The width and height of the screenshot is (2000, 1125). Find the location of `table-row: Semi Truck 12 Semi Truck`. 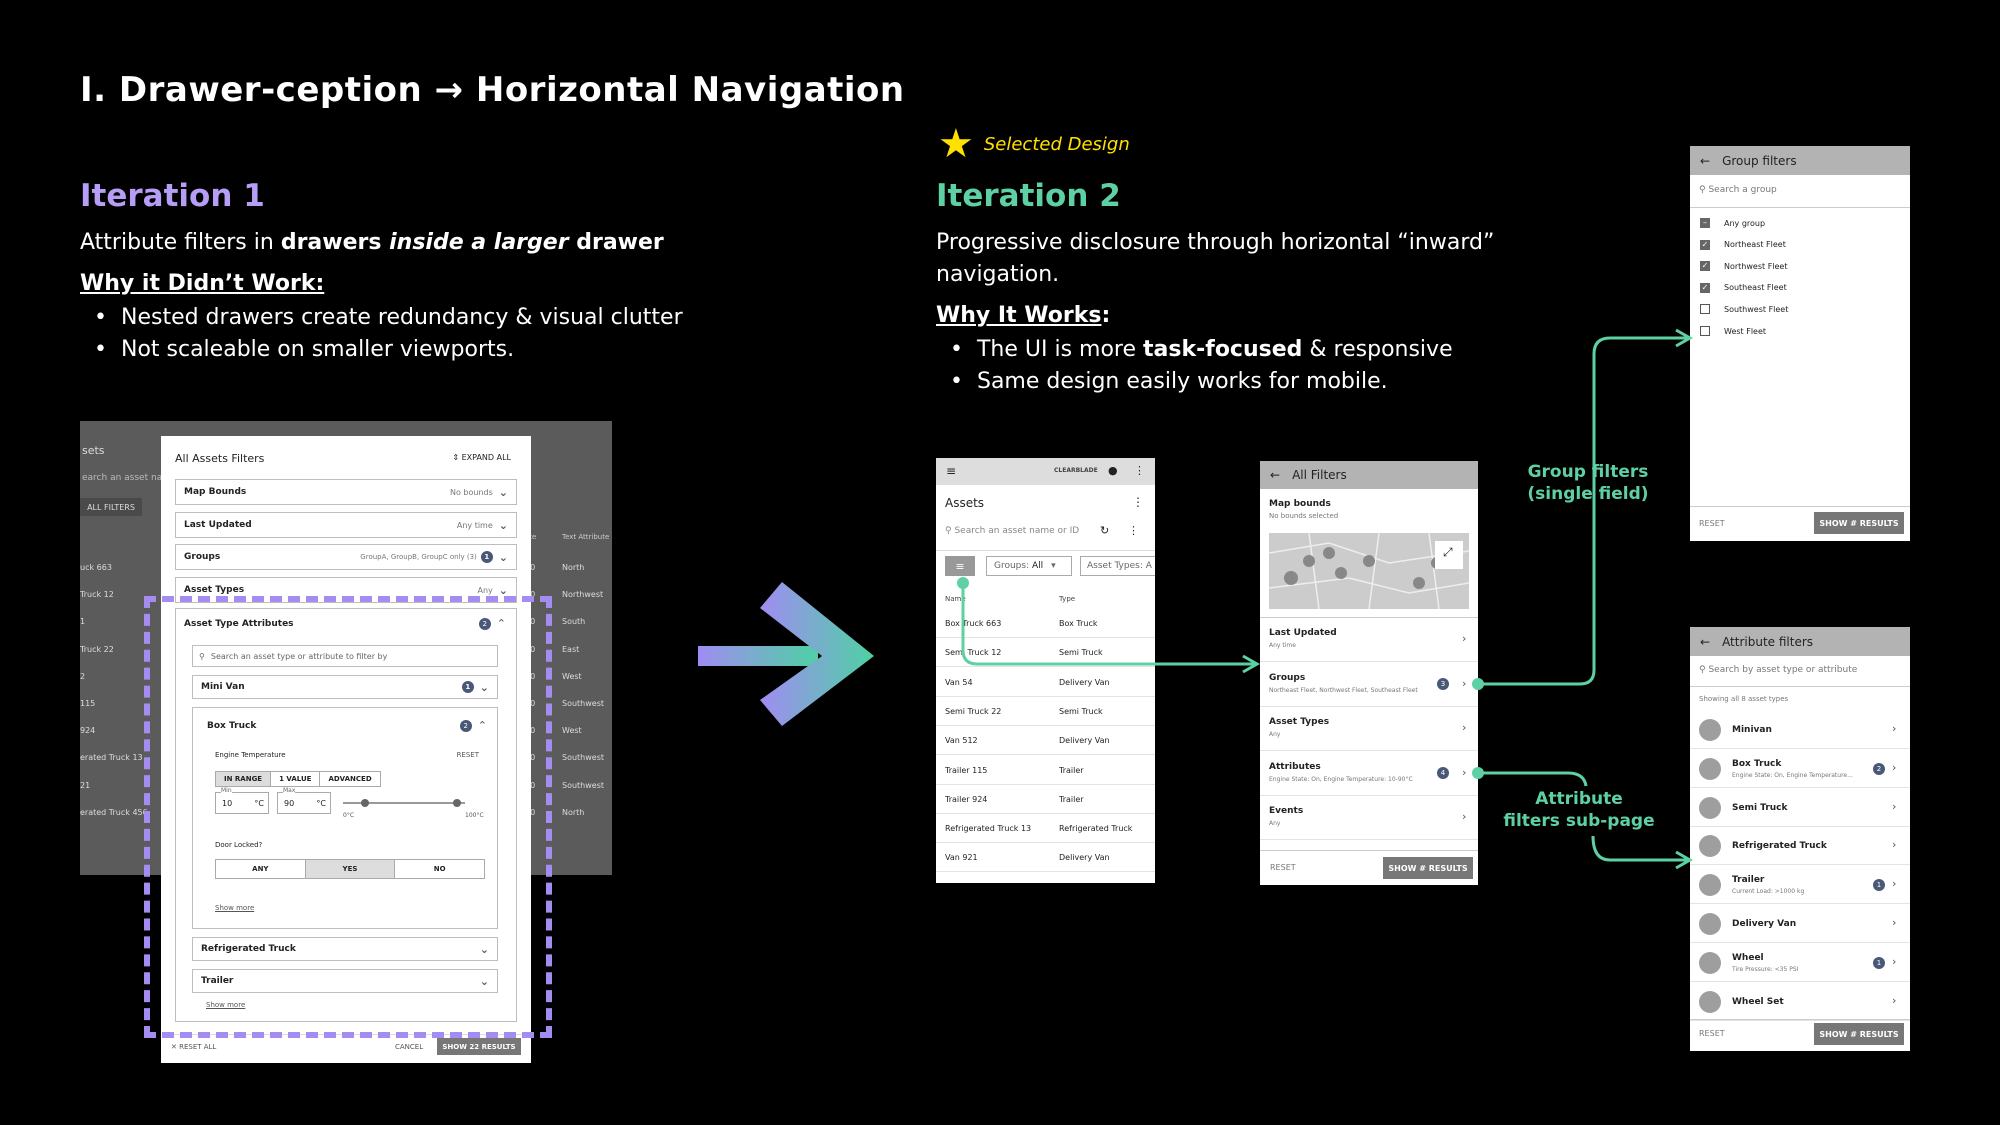

table-row: Semi Truck 12 Semi Truck is located at coordinates (1045, 653).